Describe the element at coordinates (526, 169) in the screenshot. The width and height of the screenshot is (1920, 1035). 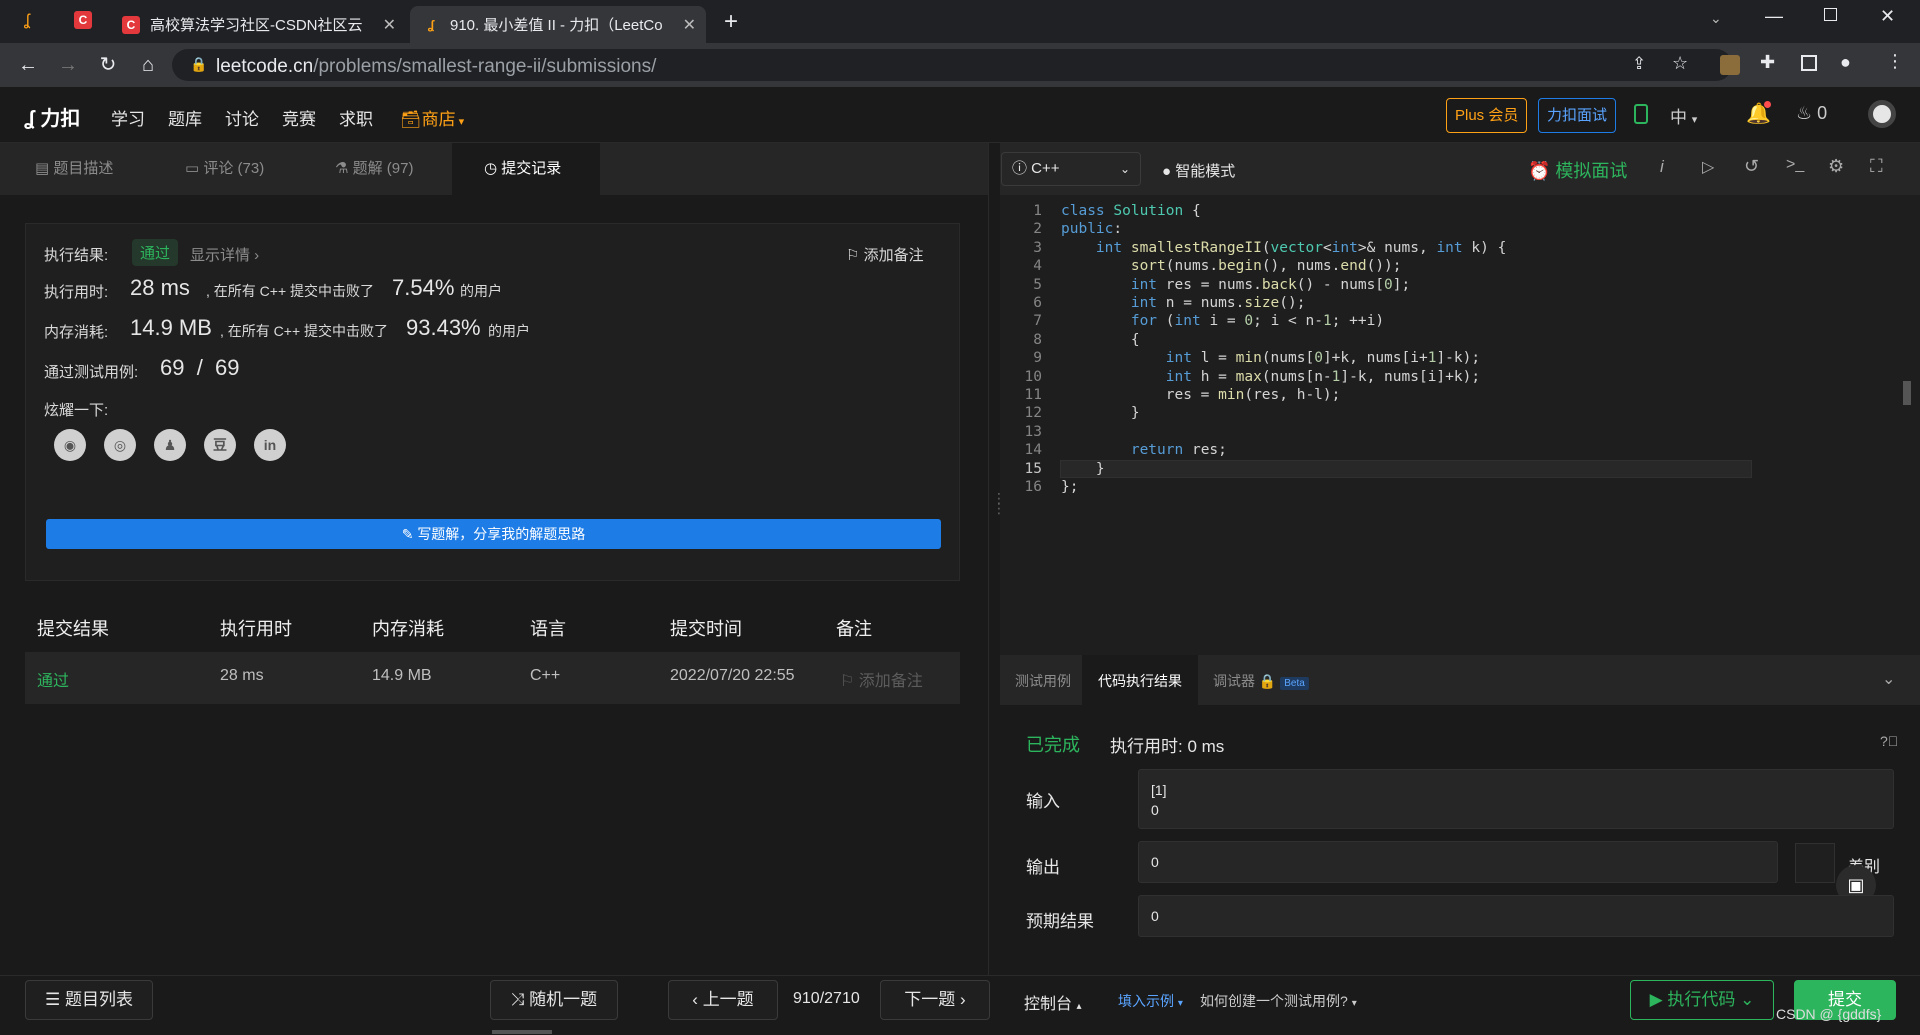
I see `tab-submissions: ◷ 提交记录` at that location.